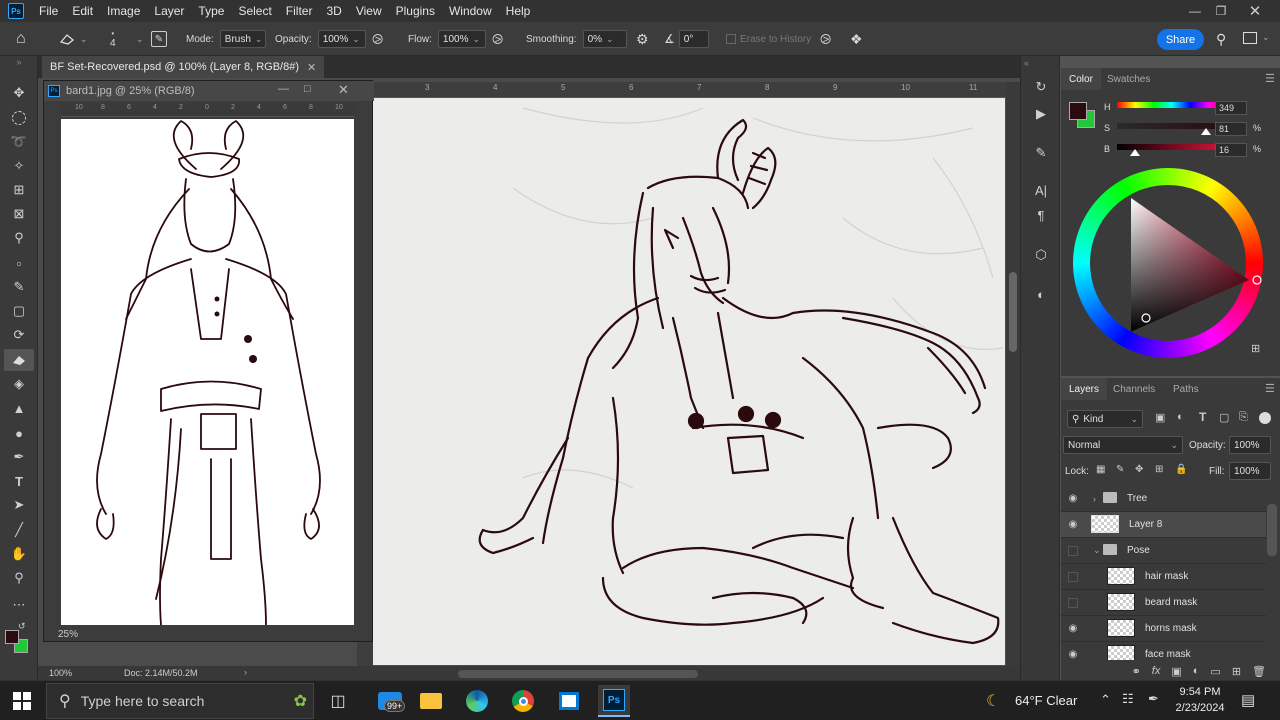 Image resolution: width=1280 pixels, height=720 pixels. What do you see at coordinates (1231, 150) in the screenshot?
I see `brightness-input: 16` at bounding box center [1231, 150].